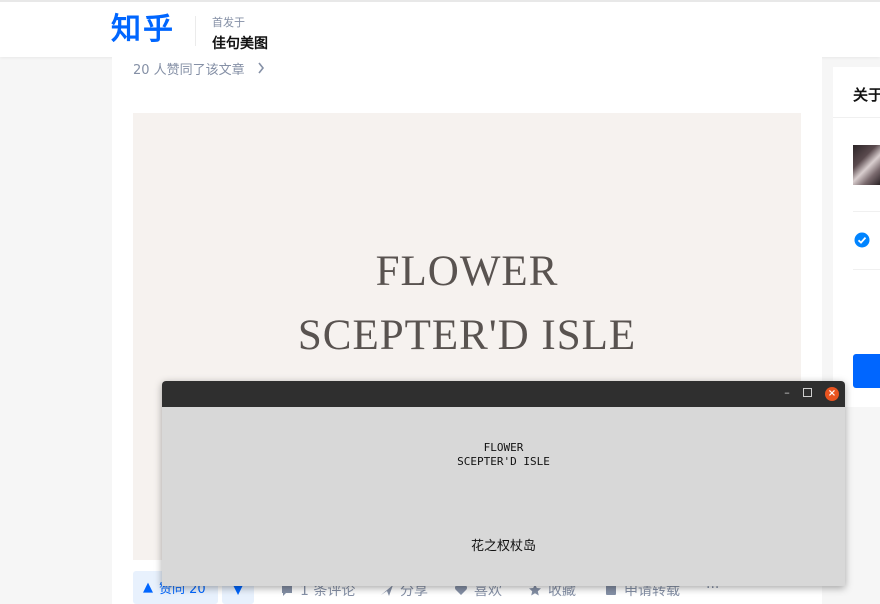  What do you see at coordinates (440, 28) in the screenshot?
I see `top-header: 知乎 首发于 佳句美图` at bounding box center [440, 28].